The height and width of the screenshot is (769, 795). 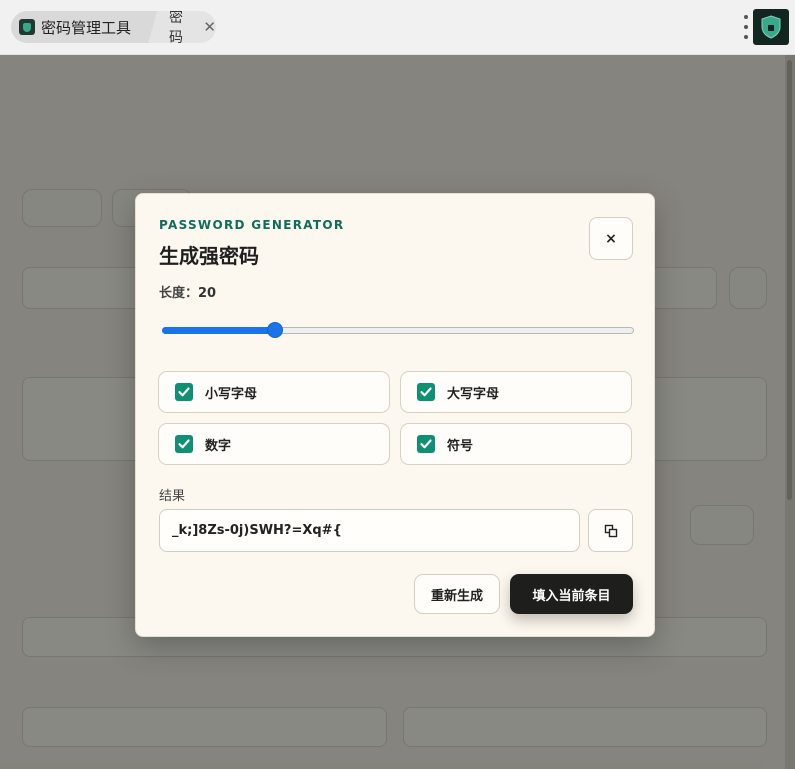 What do you see at coordinates (398, 330) in the screenshot?
I see `length-slider` at bounding box center [398, 330].